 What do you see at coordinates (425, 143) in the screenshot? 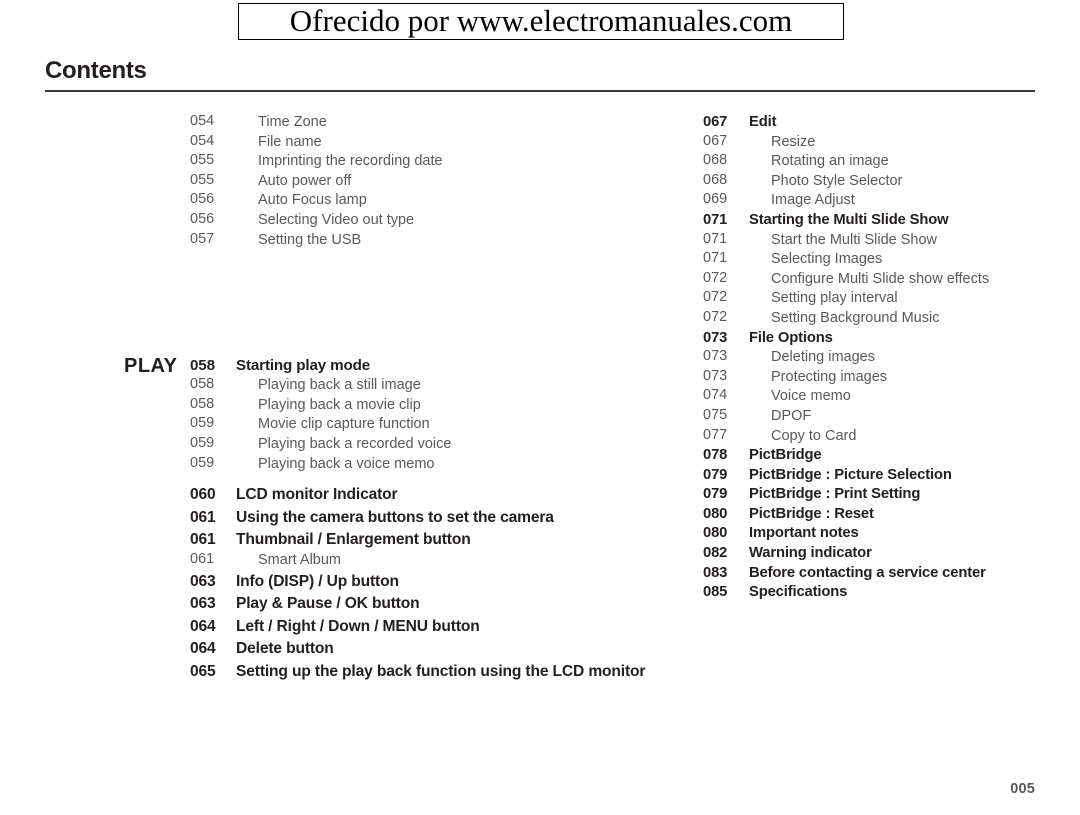
I see `toc-entry: 054 File name` at bounding box center [425, 143].